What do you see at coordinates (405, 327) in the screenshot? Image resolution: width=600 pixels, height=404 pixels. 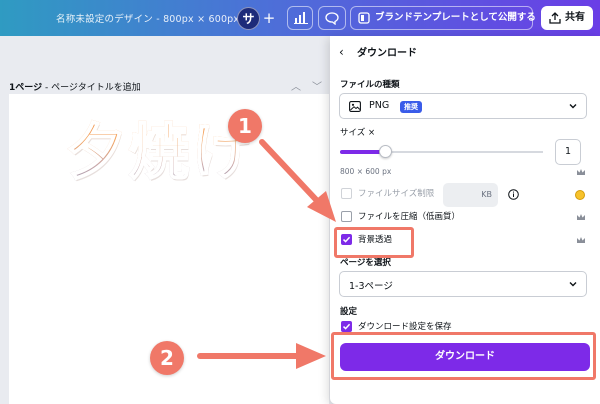 I see `save-download-settings-label: ダウンロード設定を保存` at bounding box center [405, 327].